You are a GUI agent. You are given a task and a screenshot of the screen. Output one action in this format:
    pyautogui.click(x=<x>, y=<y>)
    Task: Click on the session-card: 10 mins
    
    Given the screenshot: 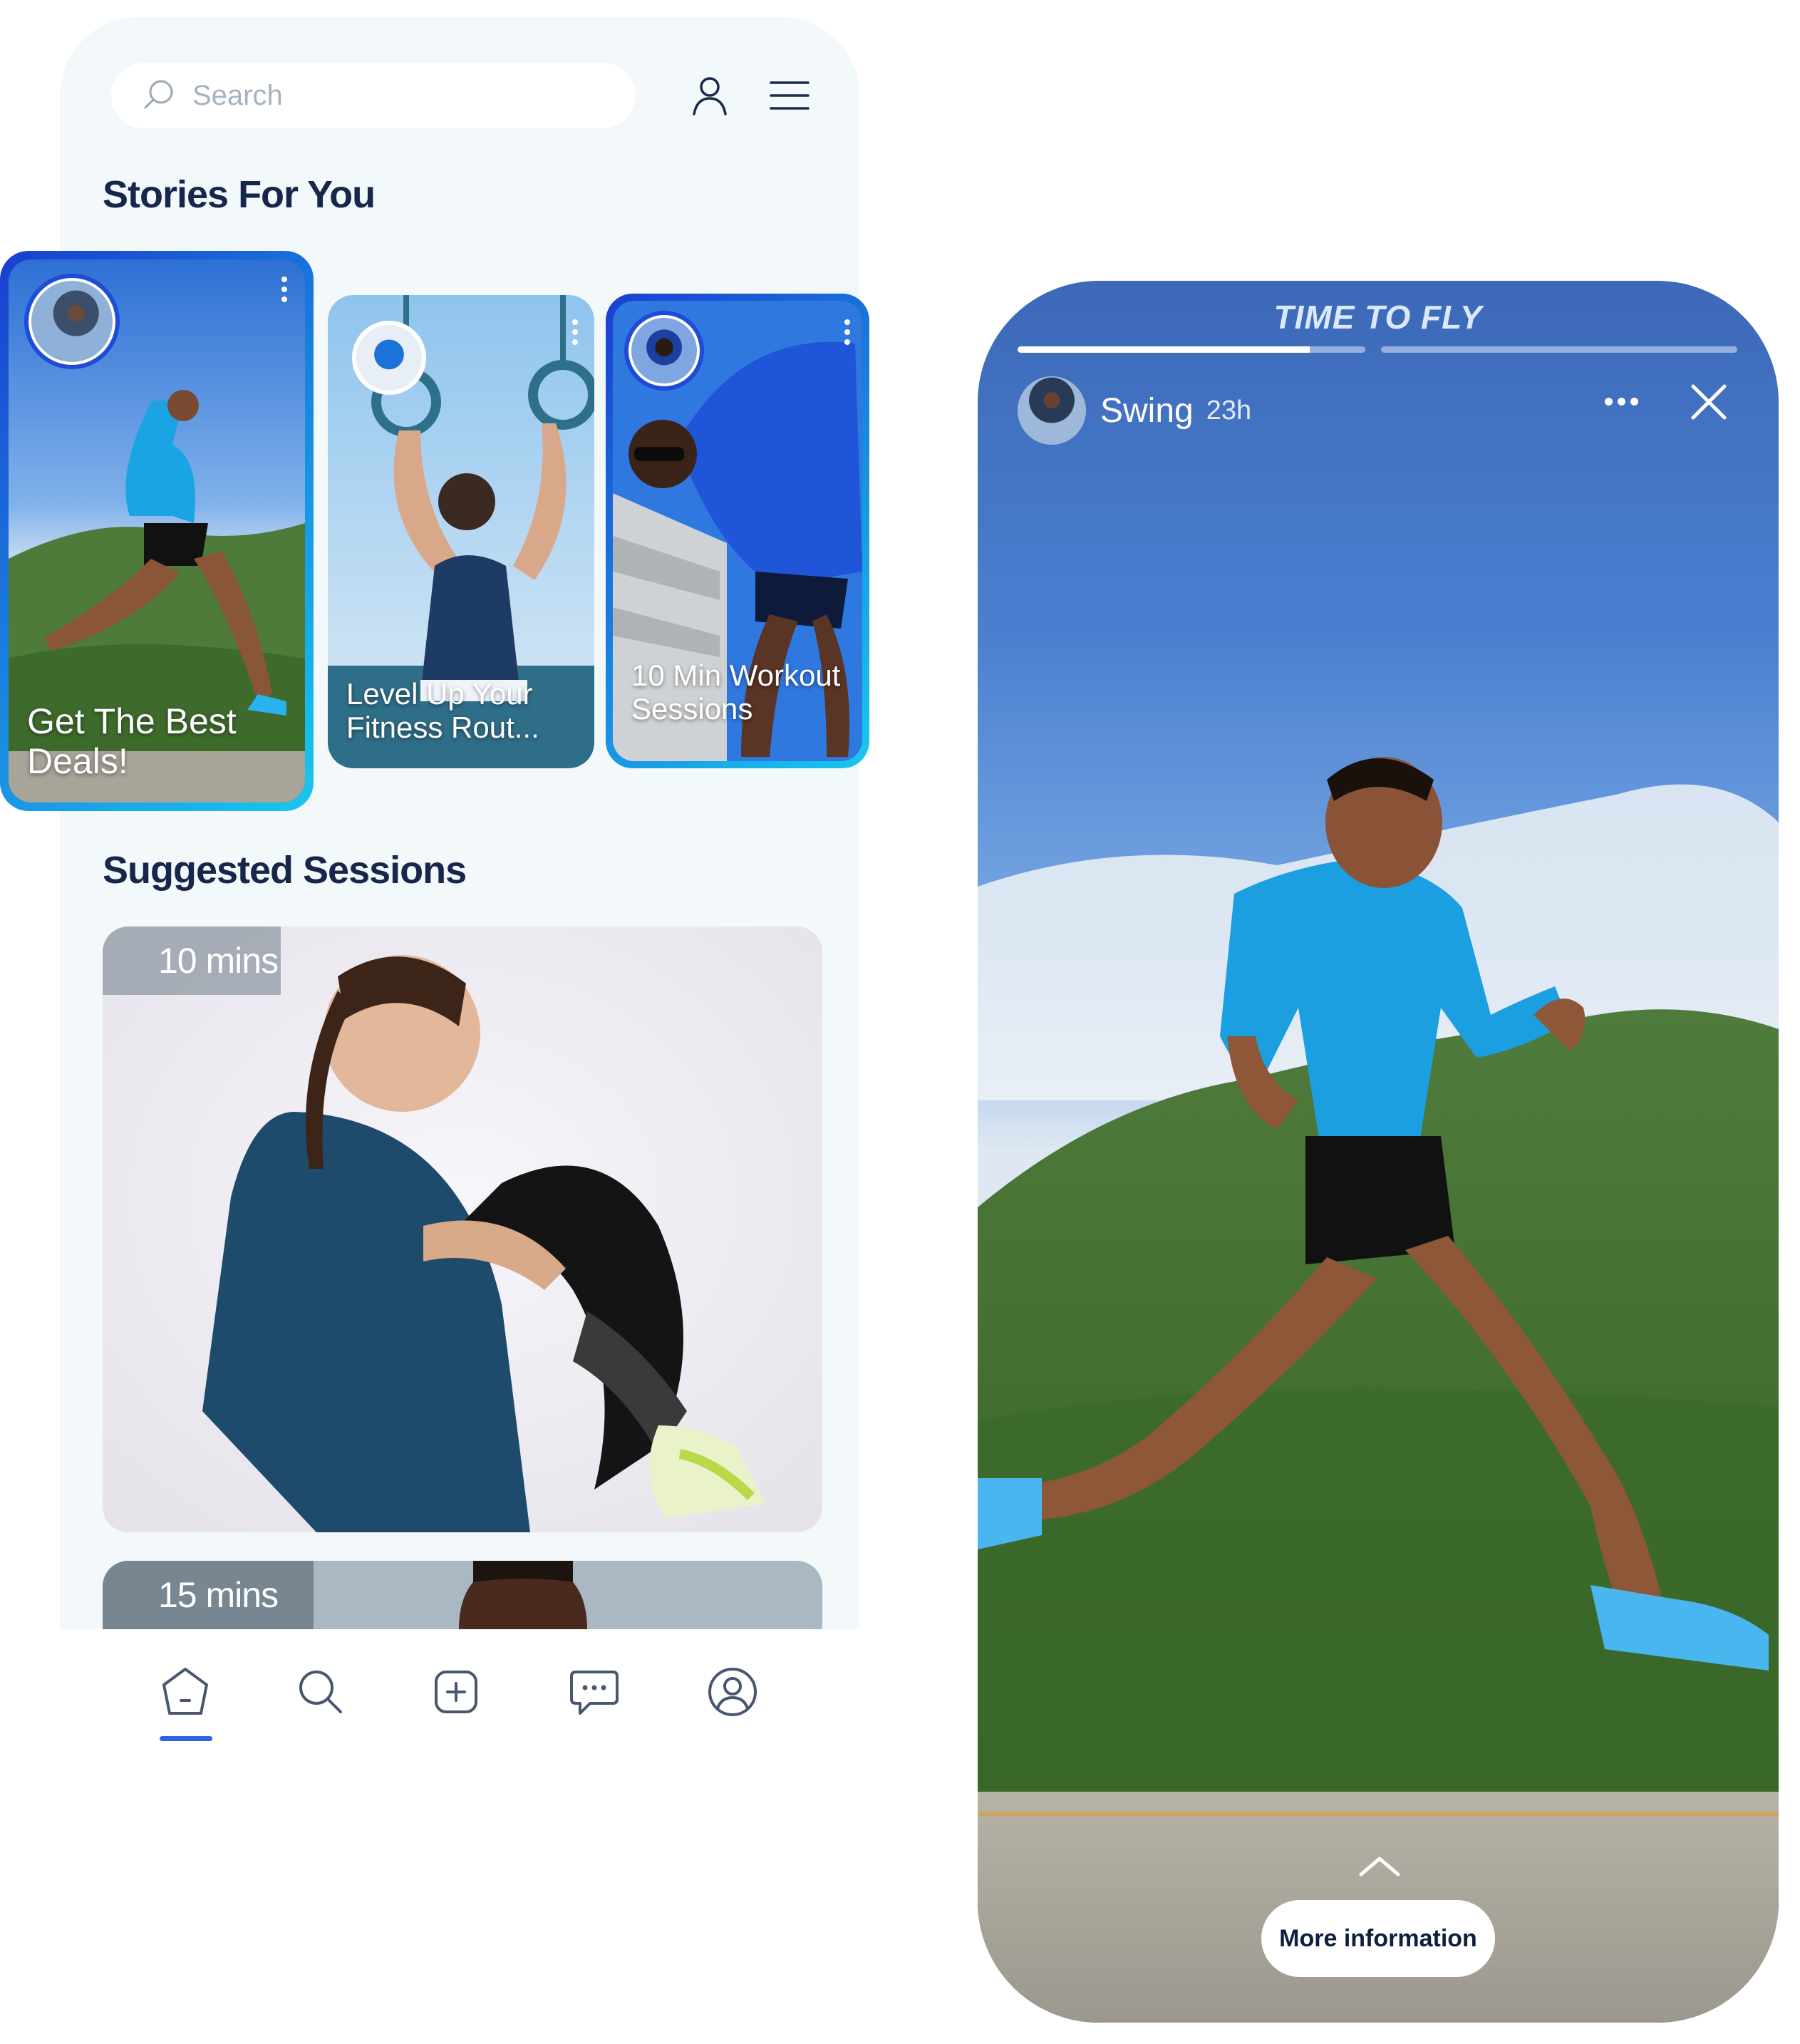 What is the action you would take?
    pyautogui.click(x=462, y=1229)
    